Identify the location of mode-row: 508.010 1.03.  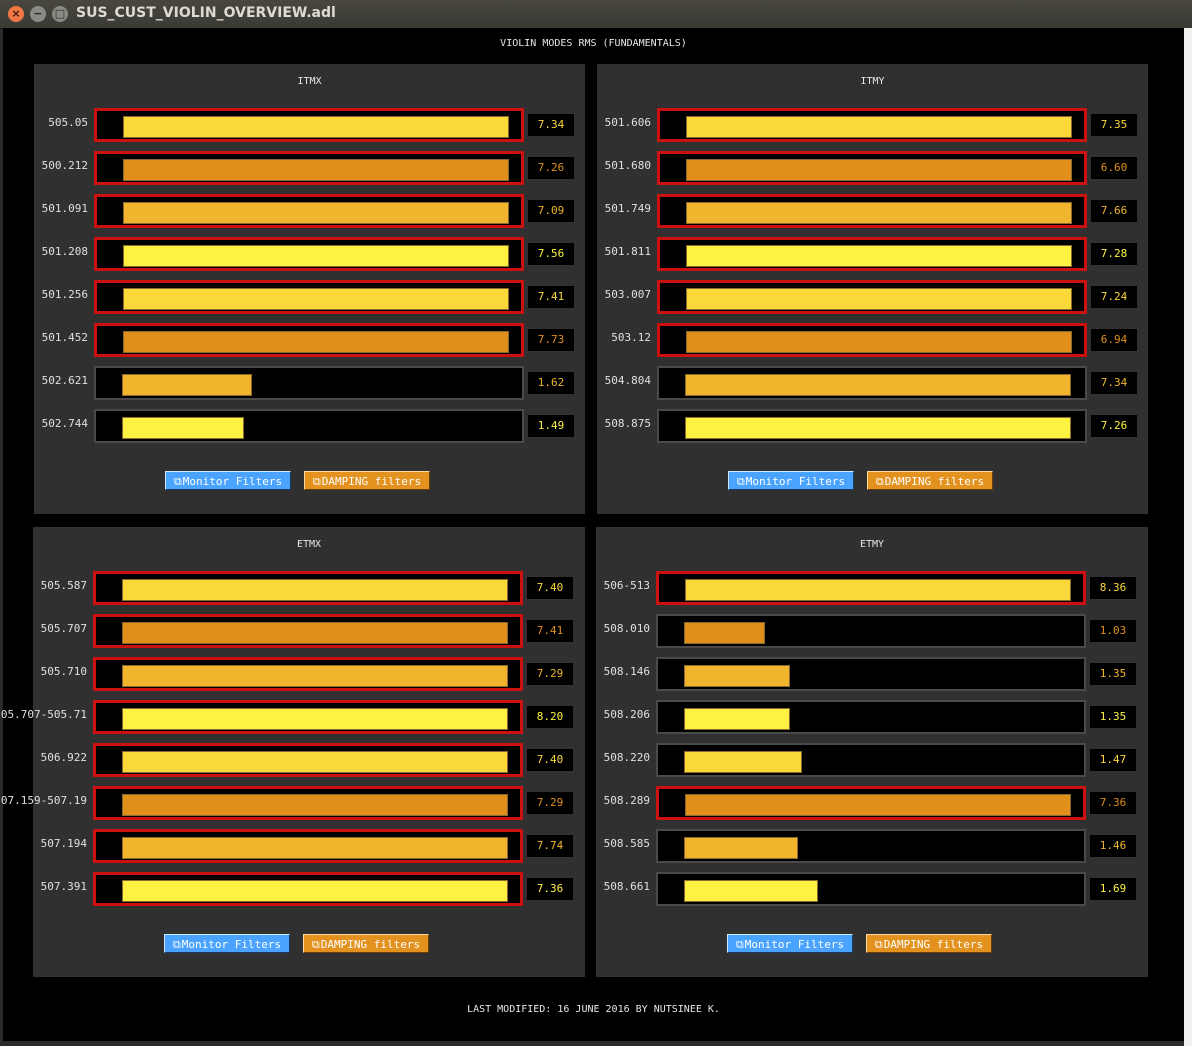
(872, 632).